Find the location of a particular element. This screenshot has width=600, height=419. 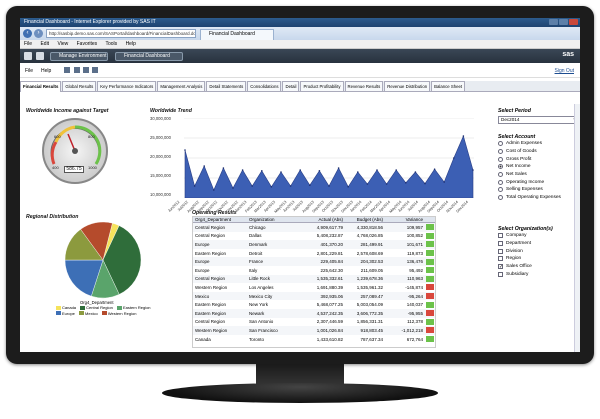

menu-icon is located at coordinates (40, 56).